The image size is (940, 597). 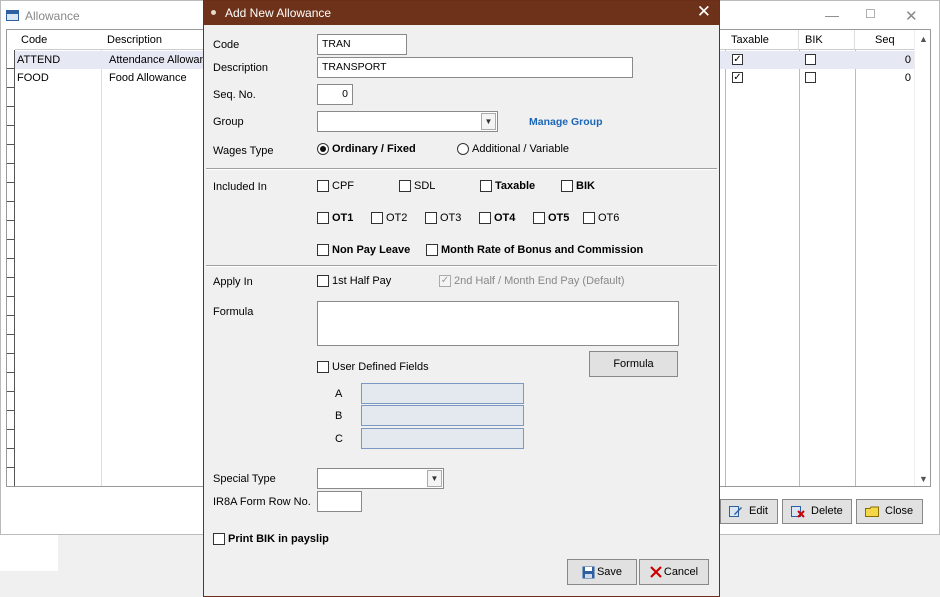 What do you see at coordinates (61, 40) in the screenshot?
I see `column-header-code: Code` at bounding box center [61, 40].